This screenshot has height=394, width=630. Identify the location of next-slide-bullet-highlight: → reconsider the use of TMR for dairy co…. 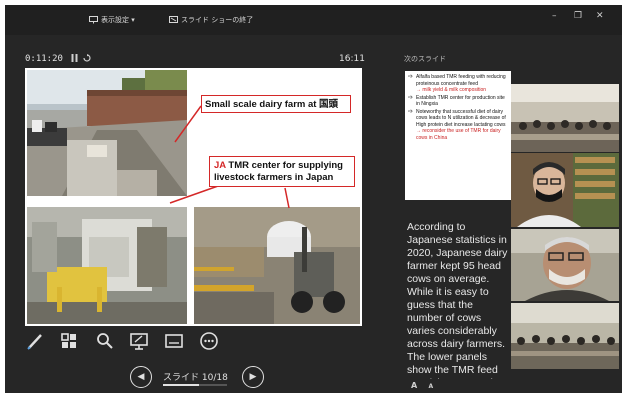
(458, 134).